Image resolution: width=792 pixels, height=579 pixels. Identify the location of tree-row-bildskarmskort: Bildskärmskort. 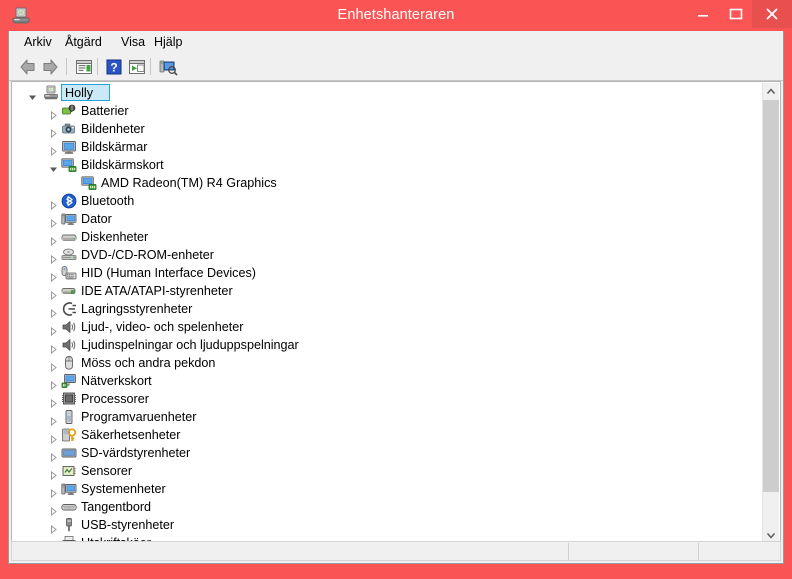
(387, 165).